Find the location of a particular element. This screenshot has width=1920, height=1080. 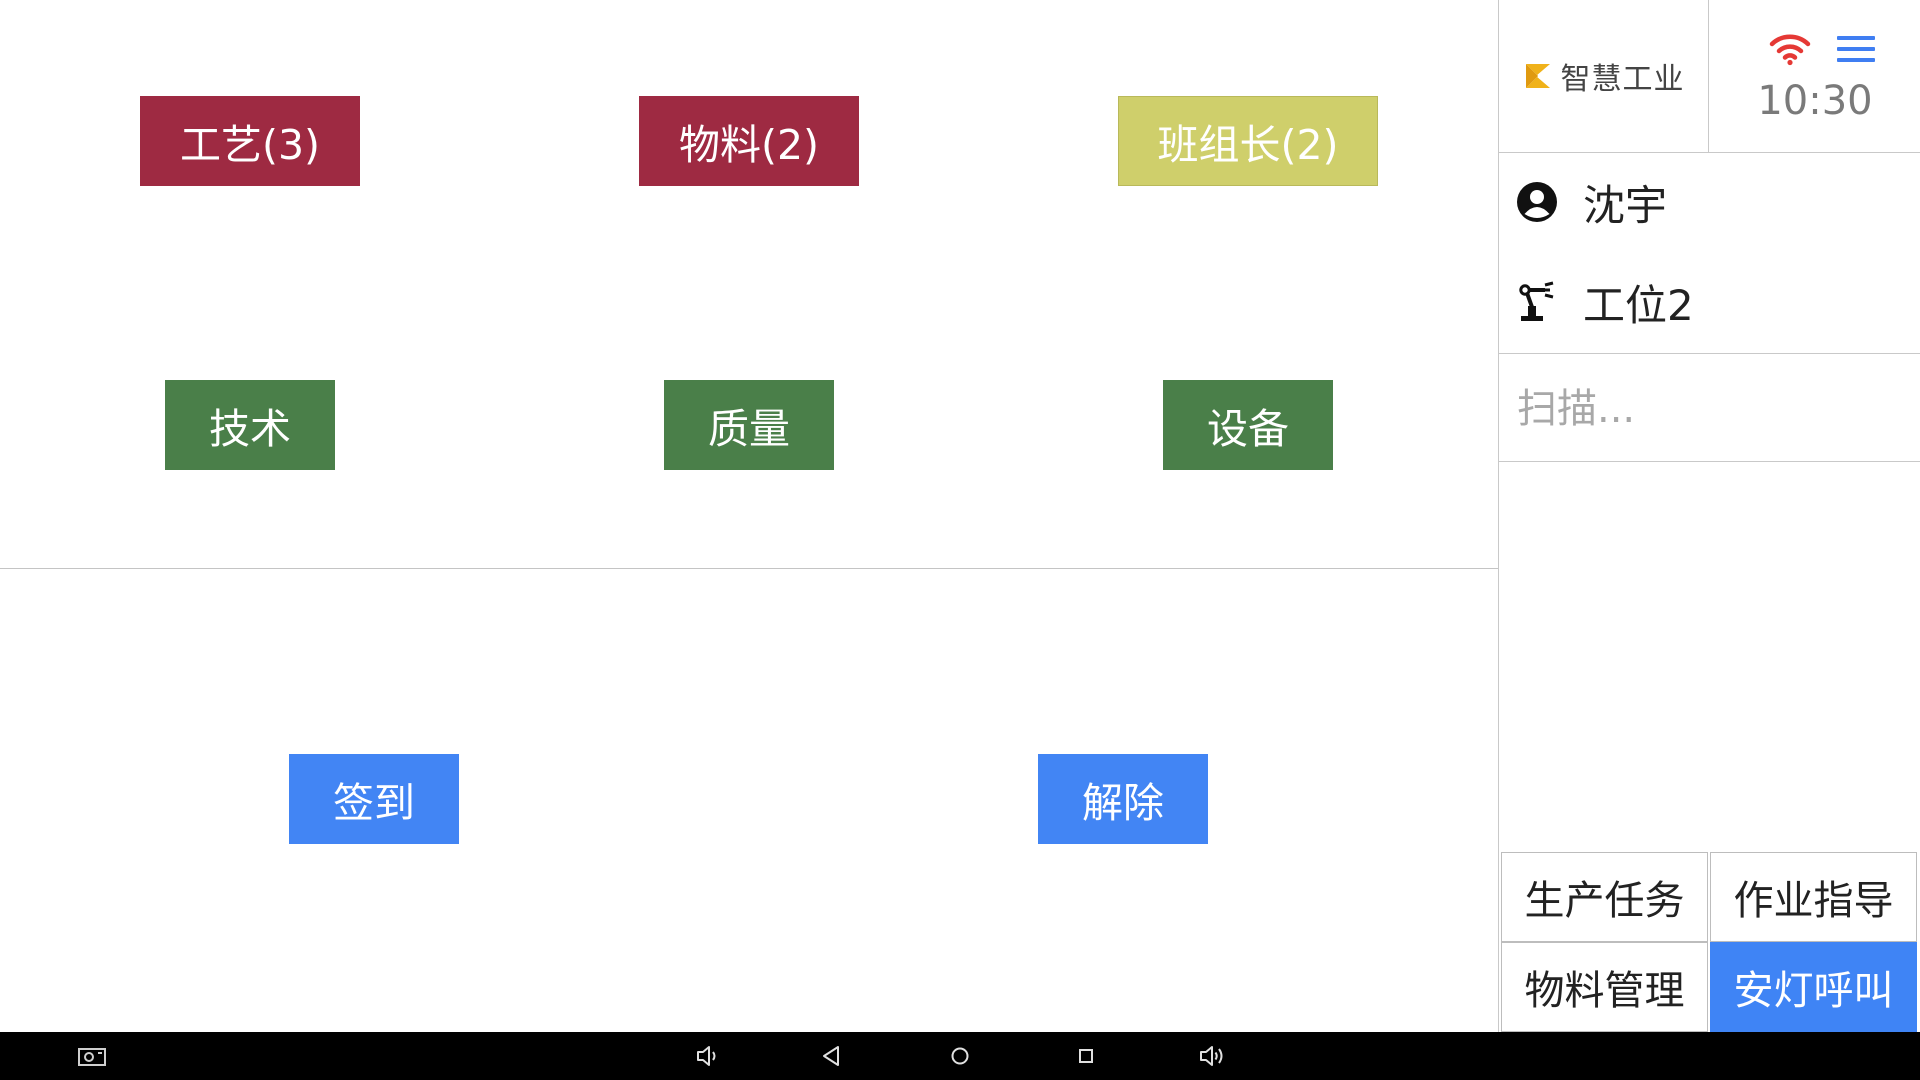

section-divider is located at coordinates (749, 568).